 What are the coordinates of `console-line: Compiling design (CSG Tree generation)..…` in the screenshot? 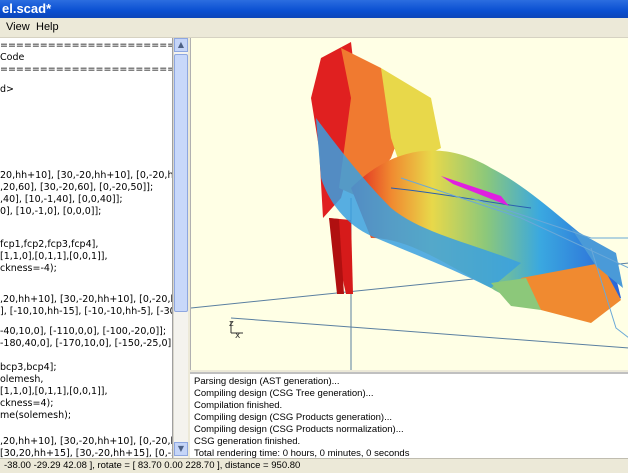 It's located at (284, 393).